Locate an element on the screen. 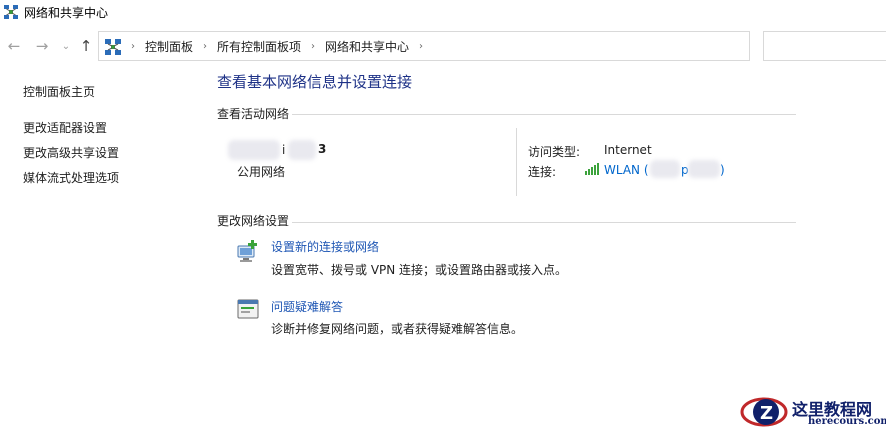 This screenshot has width=886, height=433. new-connection-icon is located at coordinates (249, 251).